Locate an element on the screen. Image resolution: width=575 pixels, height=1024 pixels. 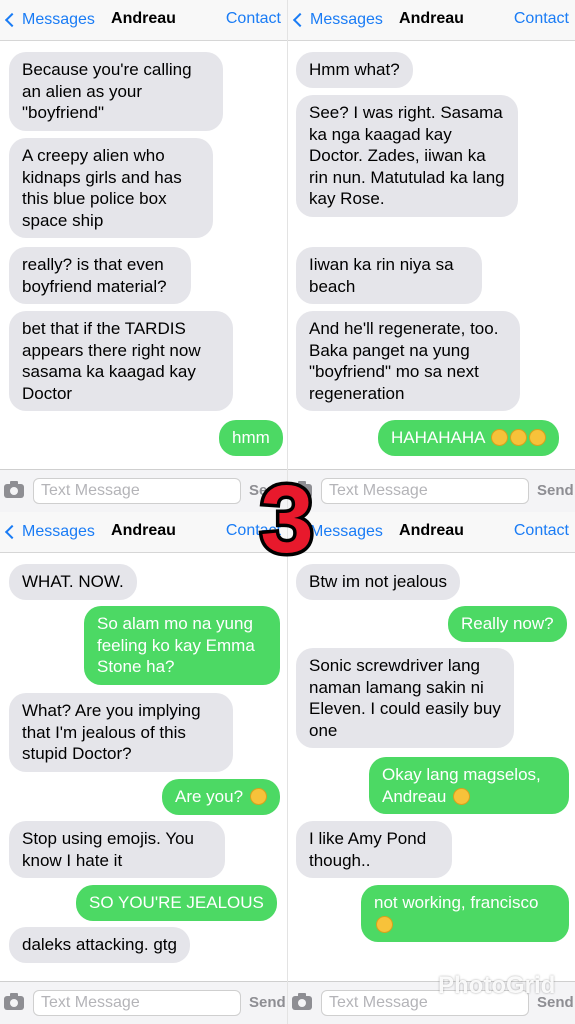
message-incoming: Stop using emojis. You know I hate it is located at coordinates (117, 849).